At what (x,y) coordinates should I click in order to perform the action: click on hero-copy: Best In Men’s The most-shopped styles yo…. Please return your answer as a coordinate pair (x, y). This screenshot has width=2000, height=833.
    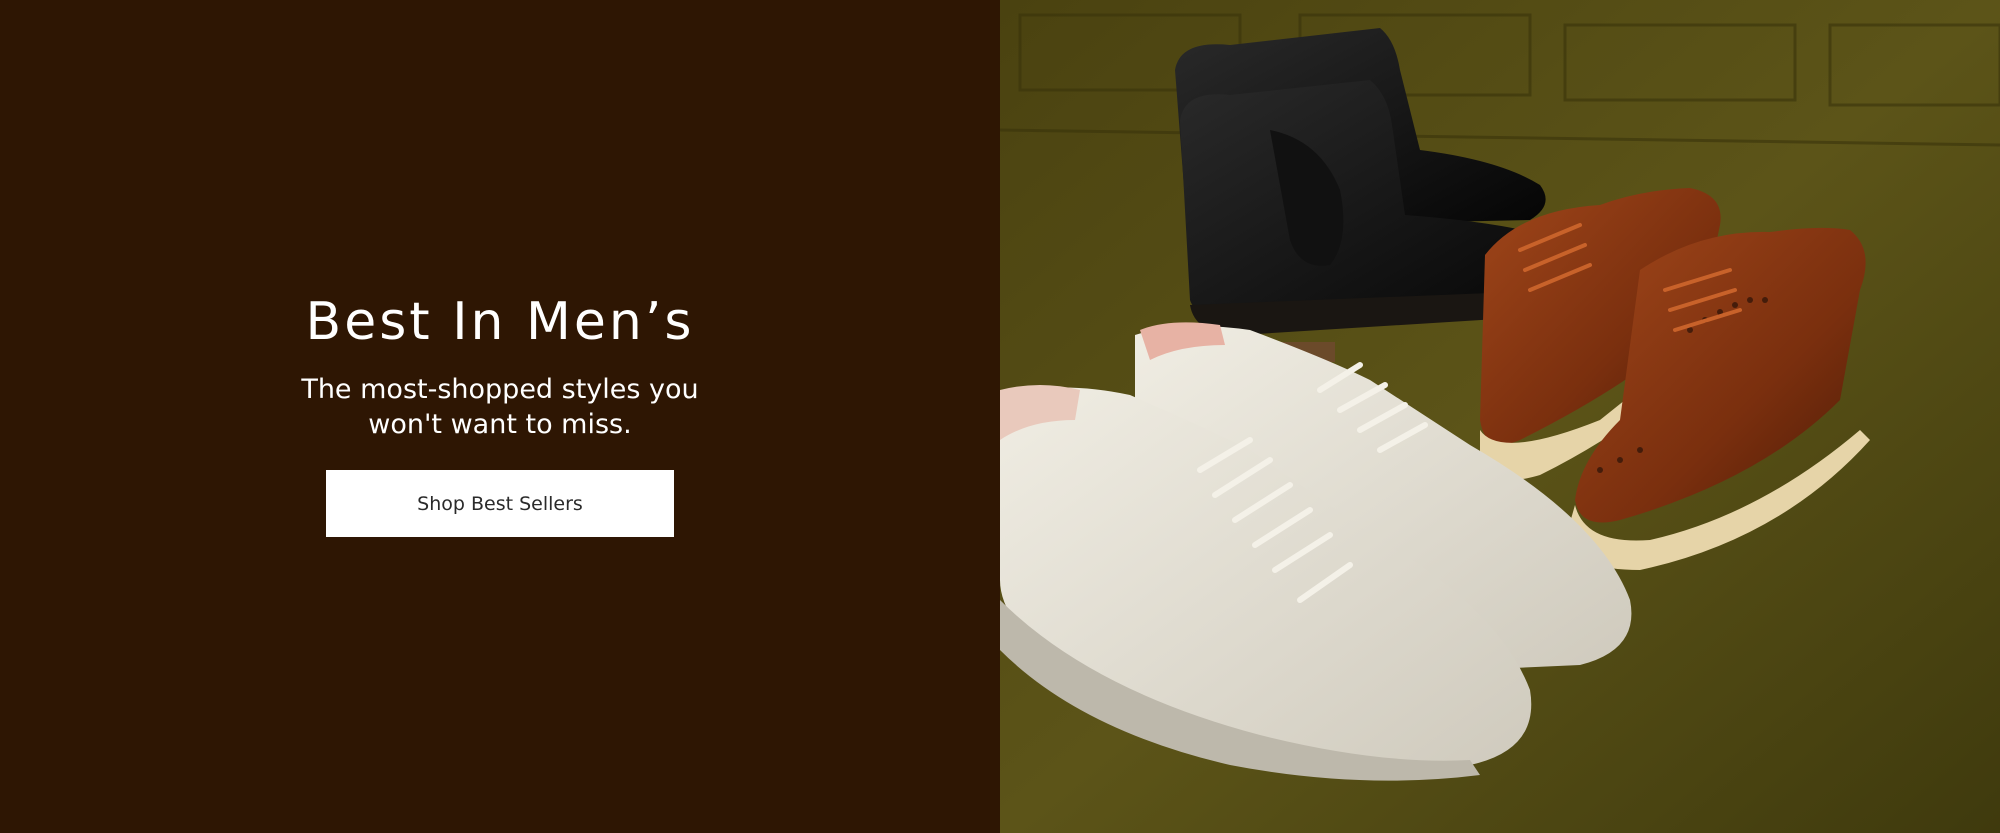
    Looking at the image, I should click on (500, 412).